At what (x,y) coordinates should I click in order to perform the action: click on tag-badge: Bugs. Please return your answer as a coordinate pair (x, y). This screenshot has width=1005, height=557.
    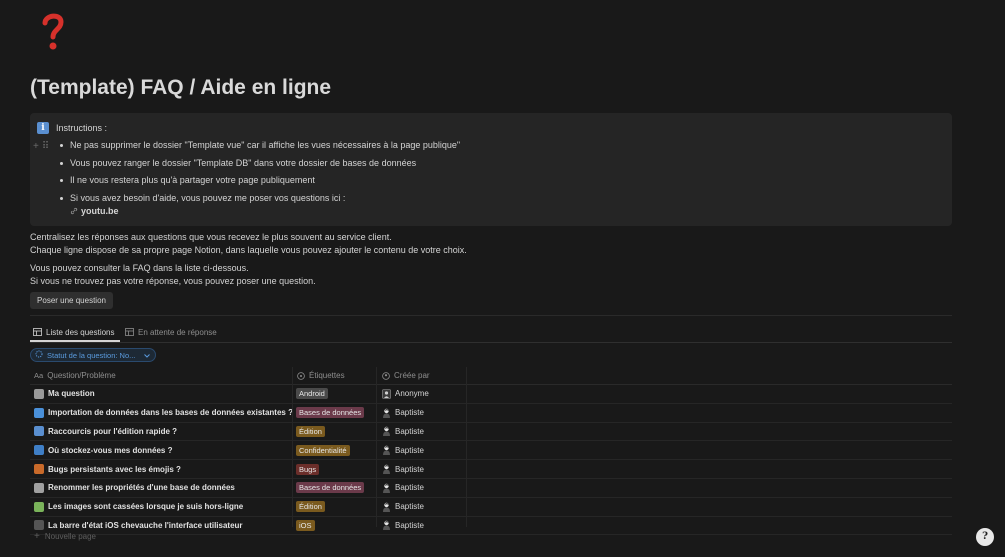
    Looking at the image, I should click on (308, 469).